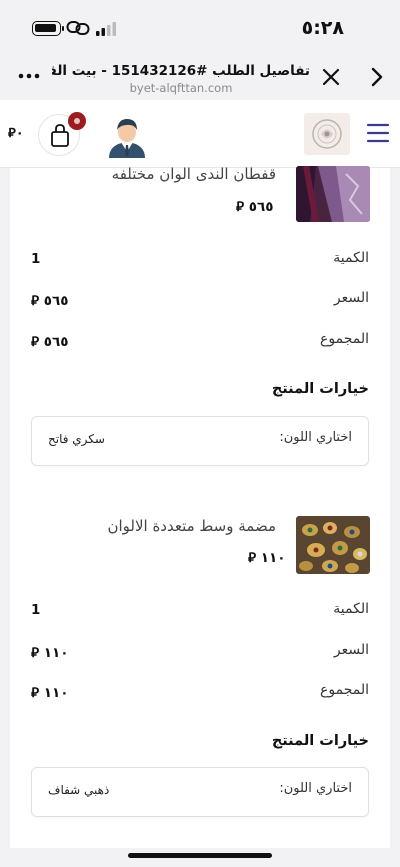 The height and width of the screenshot is (867, 400). Describe the element at coordinates (78, 28) in the screenshot. I see `link-icon` at that location.